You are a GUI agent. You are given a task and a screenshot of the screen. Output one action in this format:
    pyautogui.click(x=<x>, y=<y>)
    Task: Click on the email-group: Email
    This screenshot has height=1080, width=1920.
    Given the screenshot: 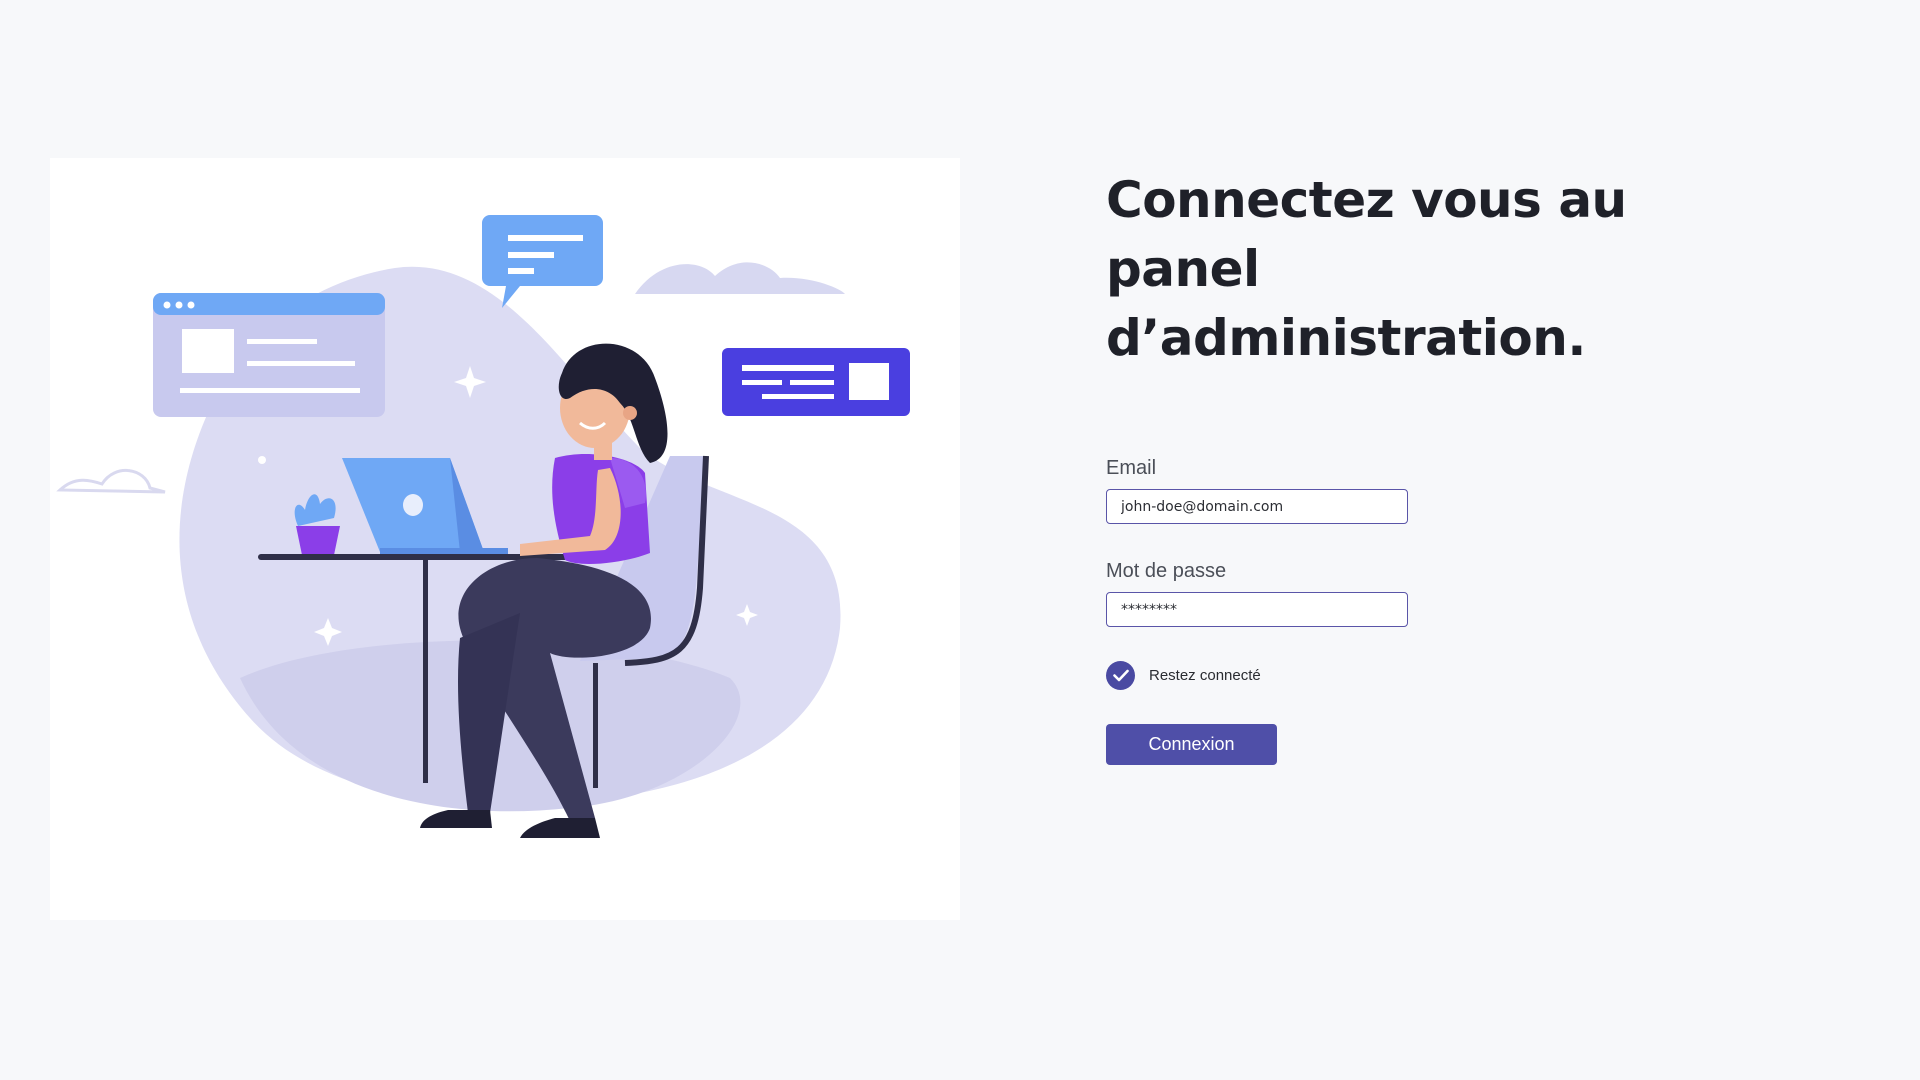 What is the action you would take?
    pyautogui.click(x=1257, y=490)
    